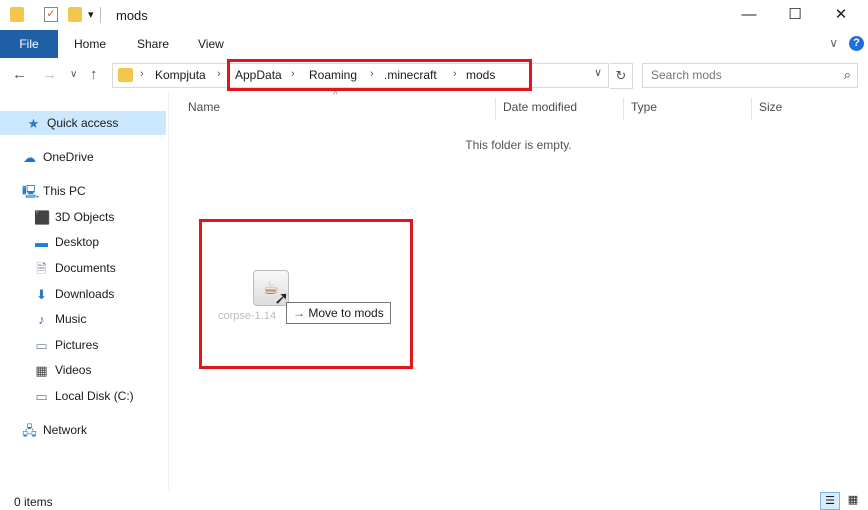 The image size is (868, 510). I want to click on search-input, so click(738, 75).